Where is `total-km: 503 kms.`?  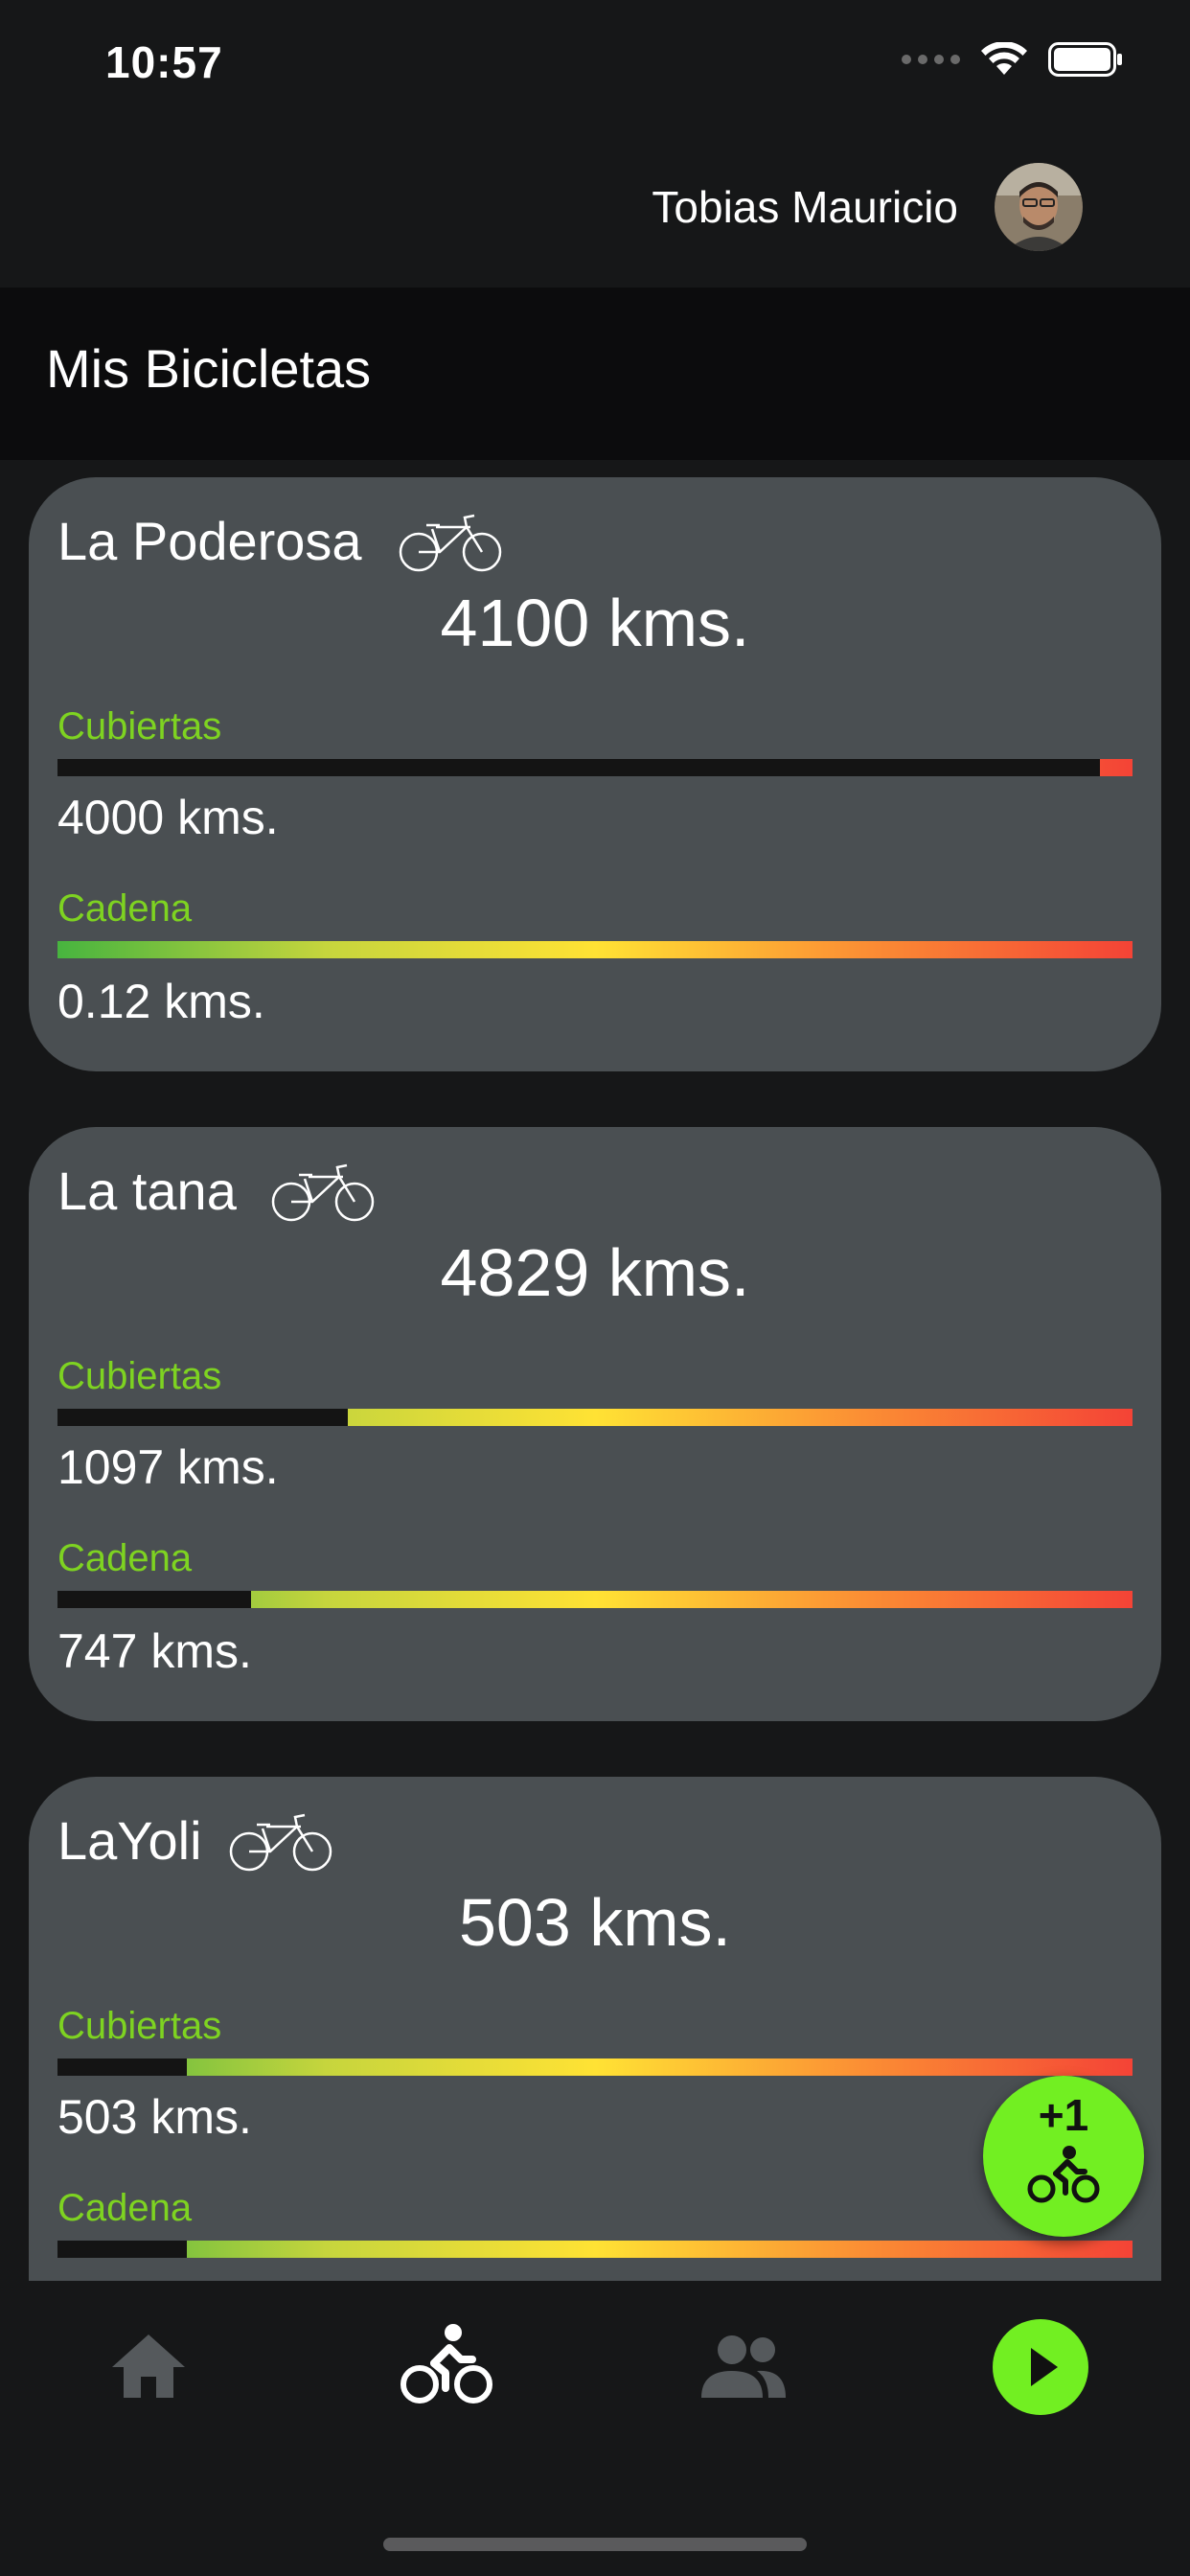 total-km: 503 kms. is located at coordinates (595, 1922).